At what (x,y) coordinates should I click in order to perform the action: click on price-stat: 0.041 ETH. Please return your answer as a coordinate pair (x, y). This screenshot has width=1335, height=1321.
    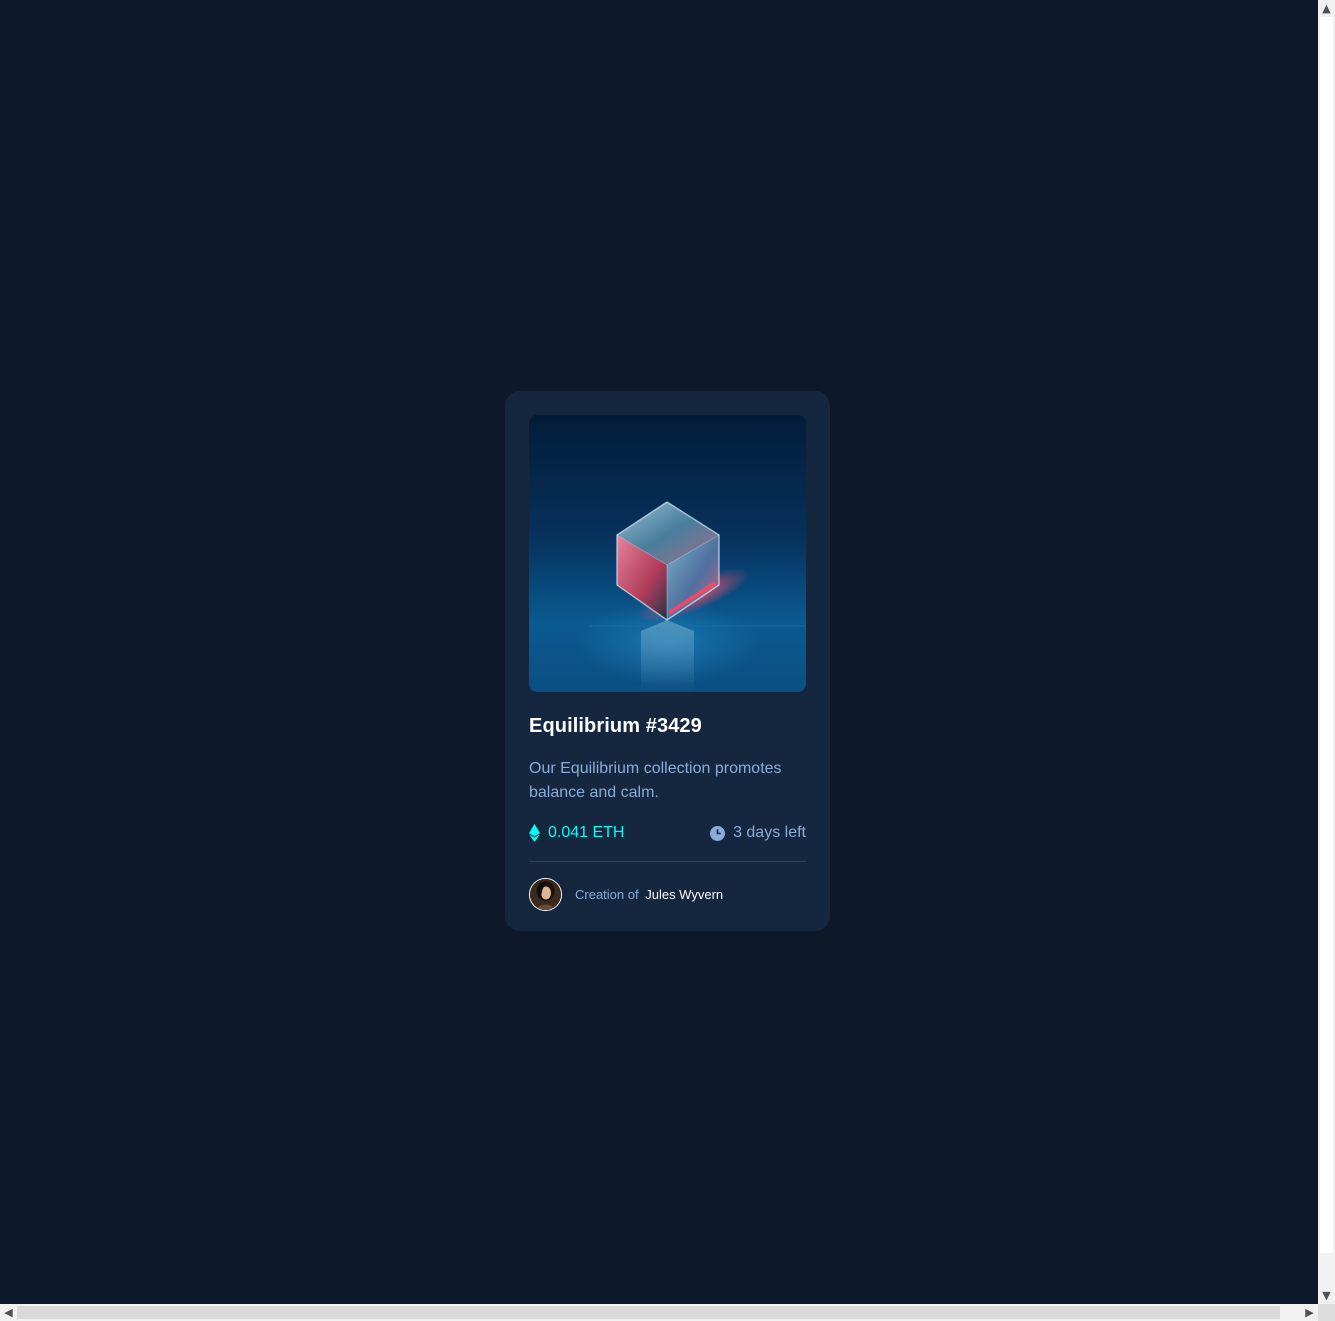
    Looking at the image, I should click on (576, 833).